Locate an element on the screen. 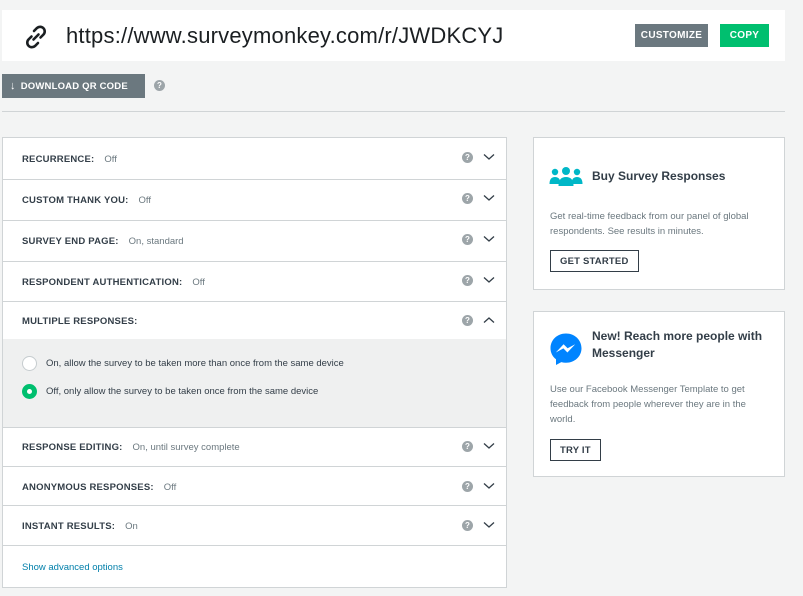  customize-button: CUSTOMIZE is located at coordinates (671, 35).